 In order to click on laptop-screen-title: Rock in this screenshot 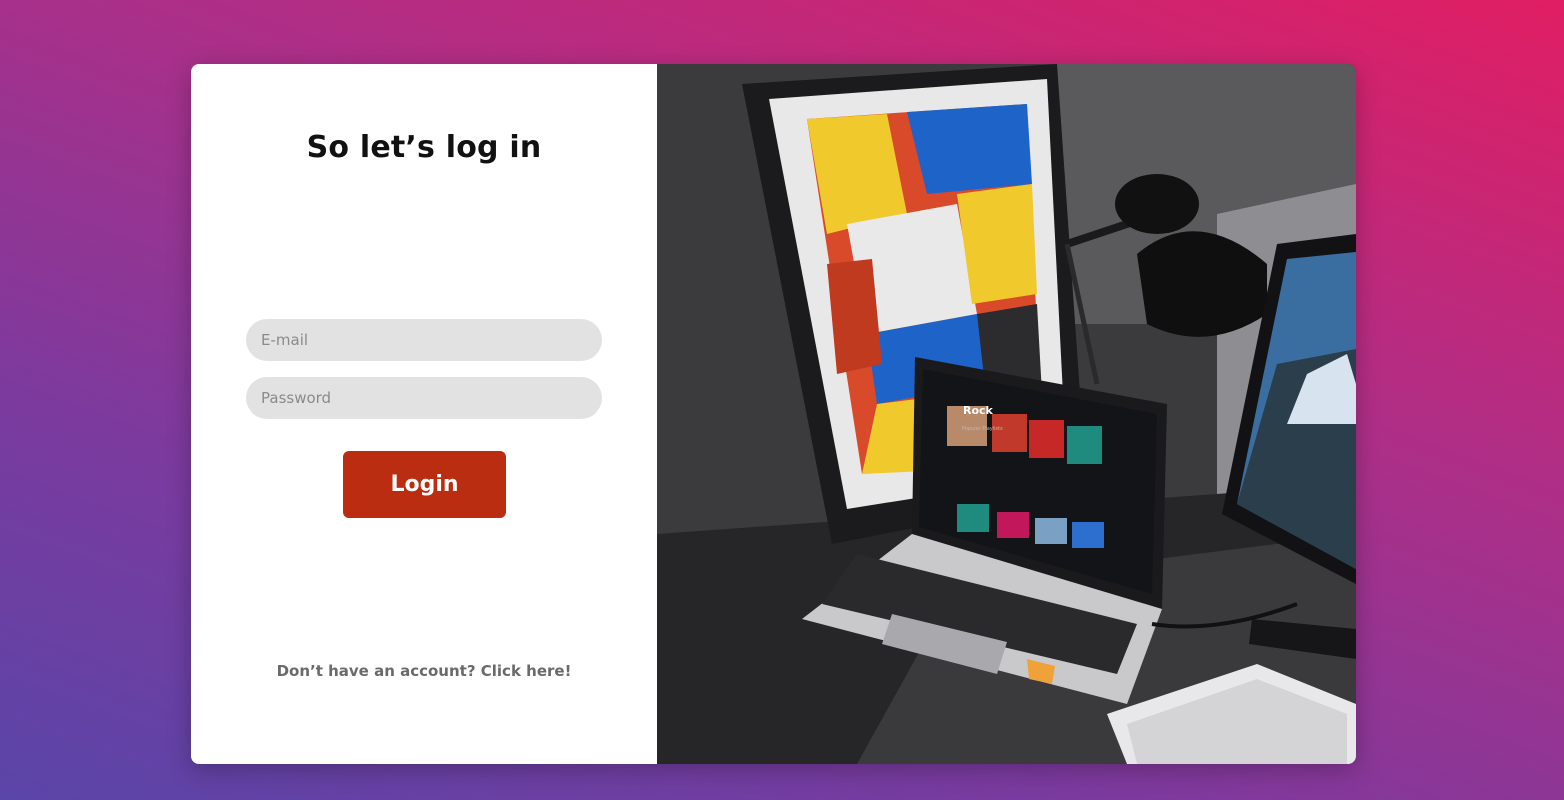, I will do `click(978, 410)`.